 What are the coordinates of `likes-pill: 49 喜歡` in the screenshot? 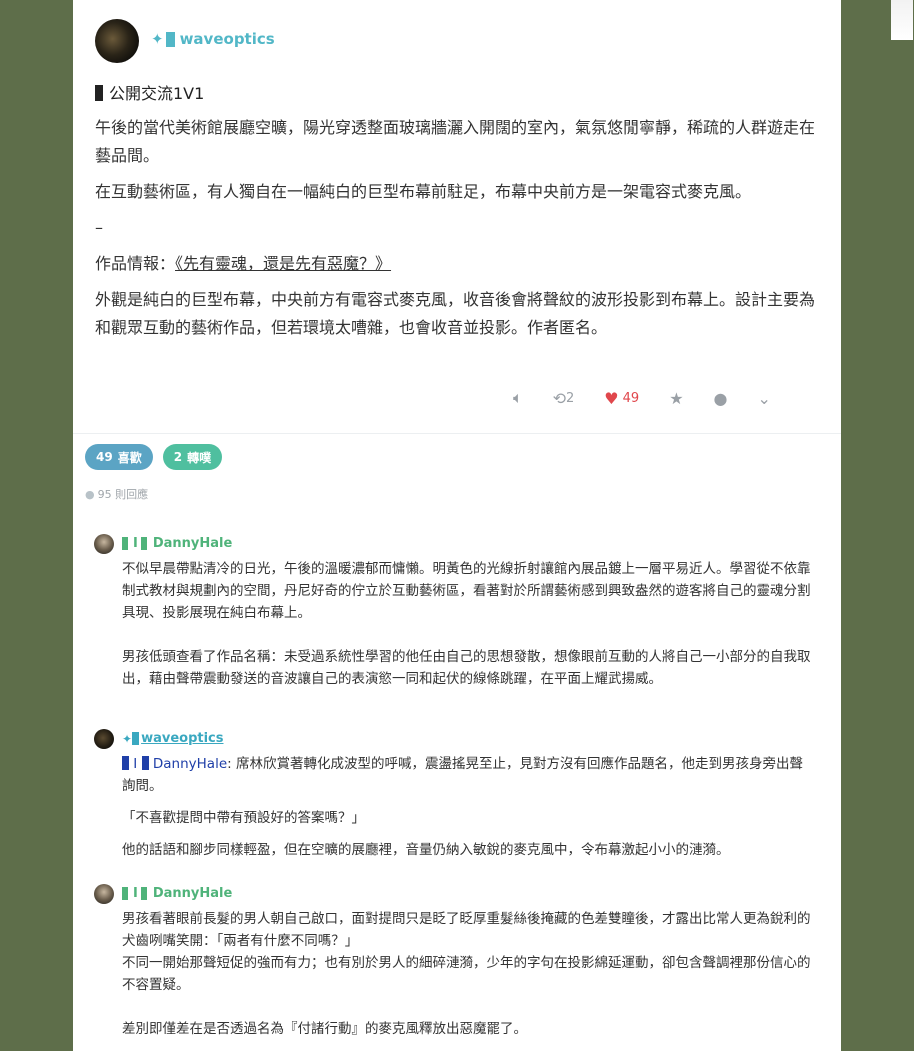 It's located at (119, 457).